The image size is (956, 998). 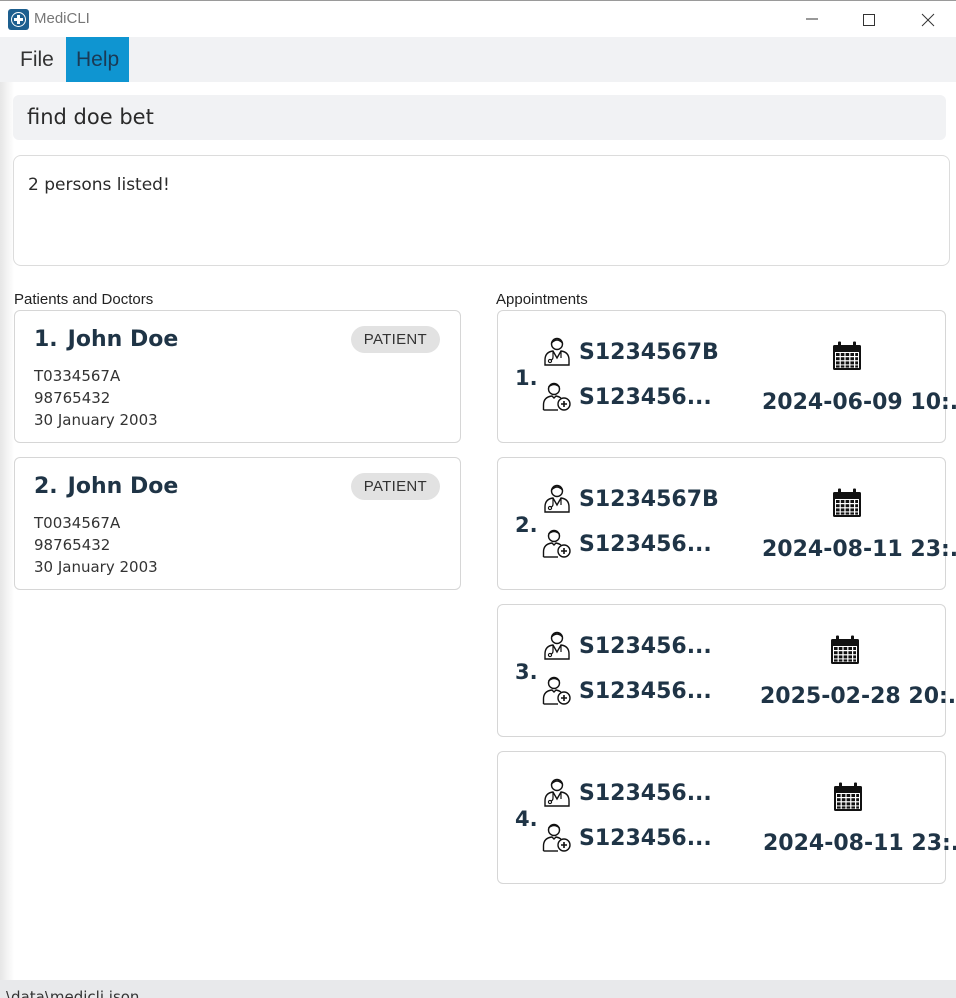 What do you see at coordinates (478, 59) in the screenshot?
I see `menu-bar: File Help` at bounding box center [478, 59].